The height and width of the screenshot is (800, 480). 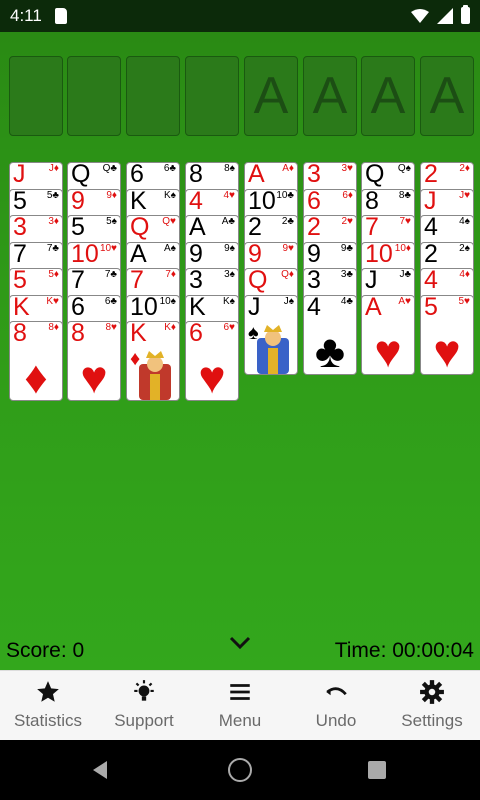 What do you see at coordinates (240, 643) in the screenshot?
I see `chevron-down-icon` at bounding box center [240, 643].